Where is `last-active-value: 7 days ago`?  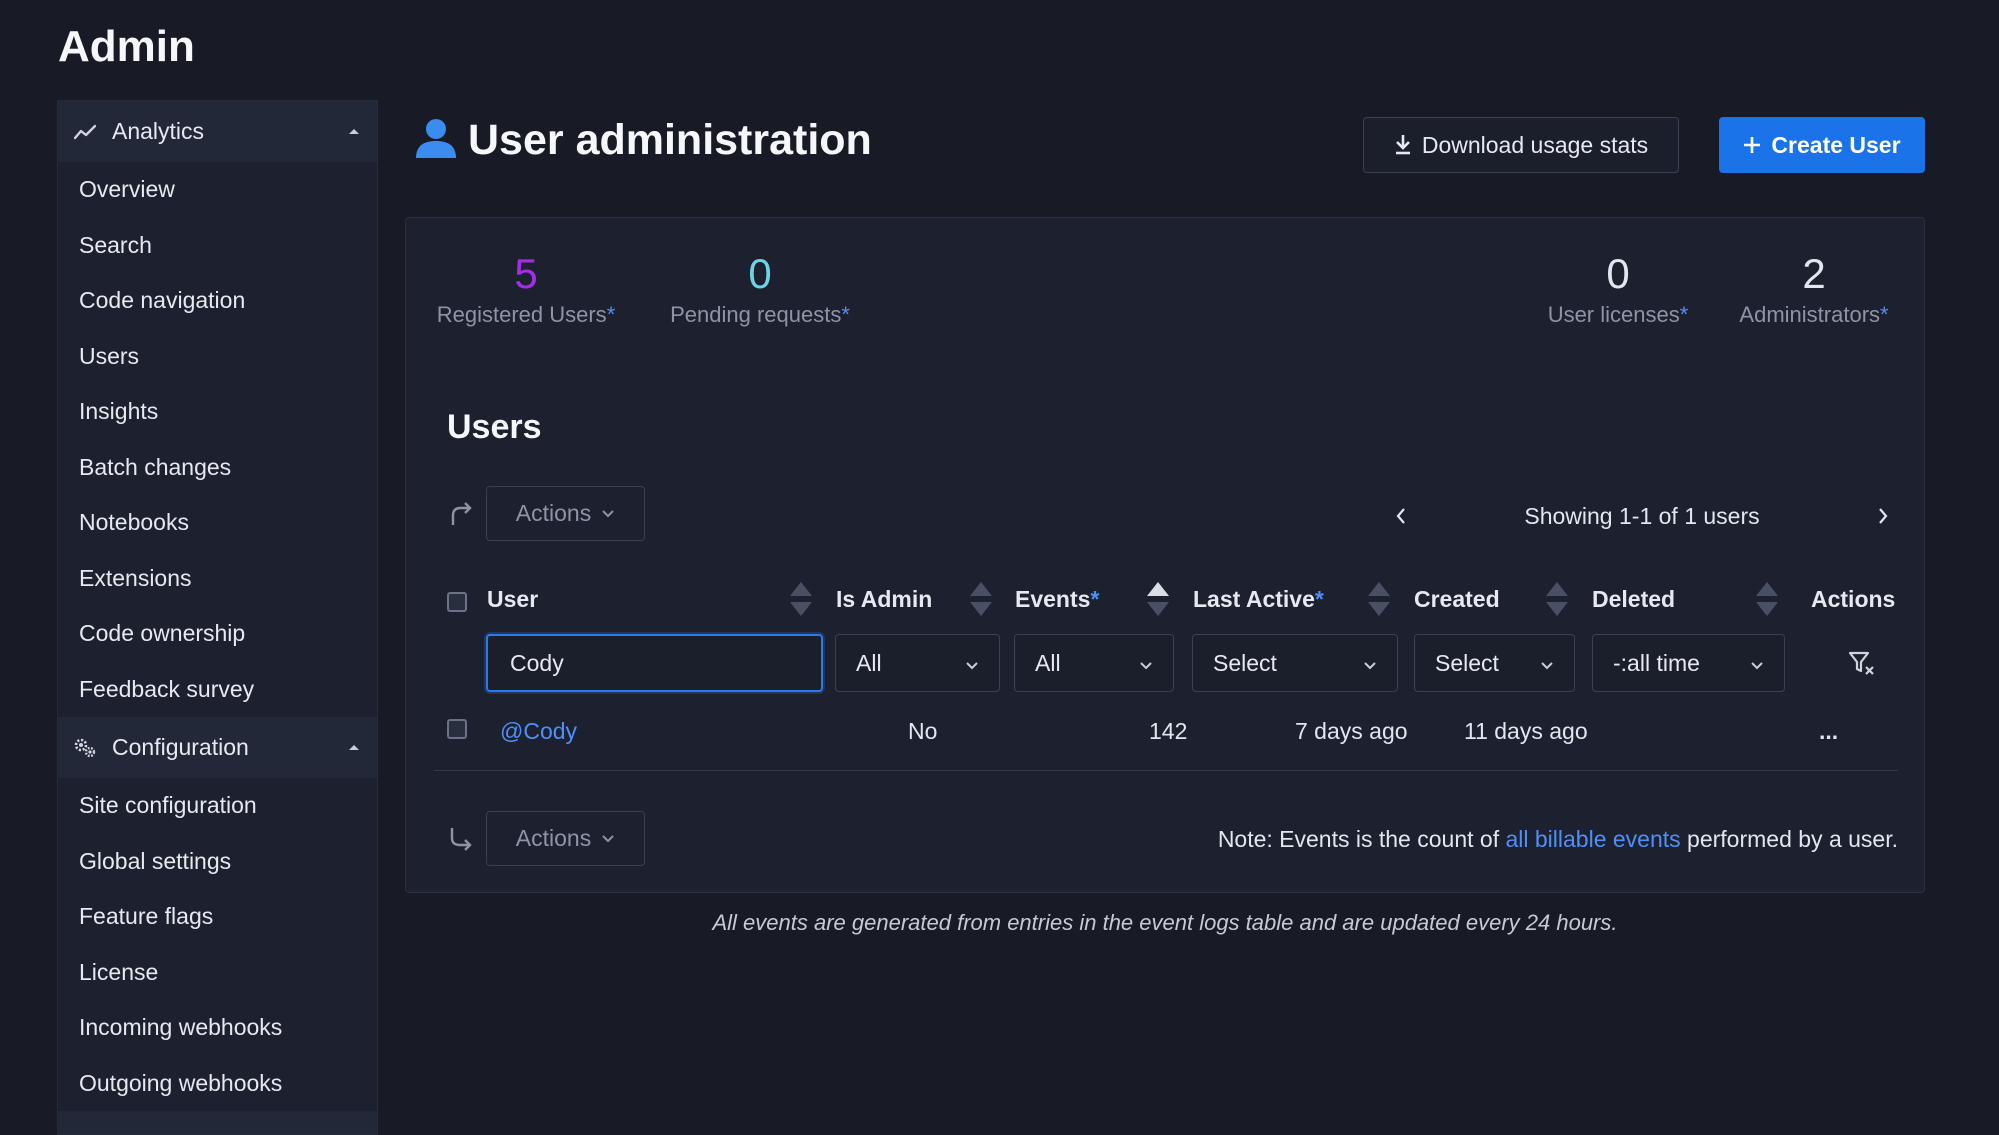 last-active-value: 7 days ago is located at coordinates (1351, 731).